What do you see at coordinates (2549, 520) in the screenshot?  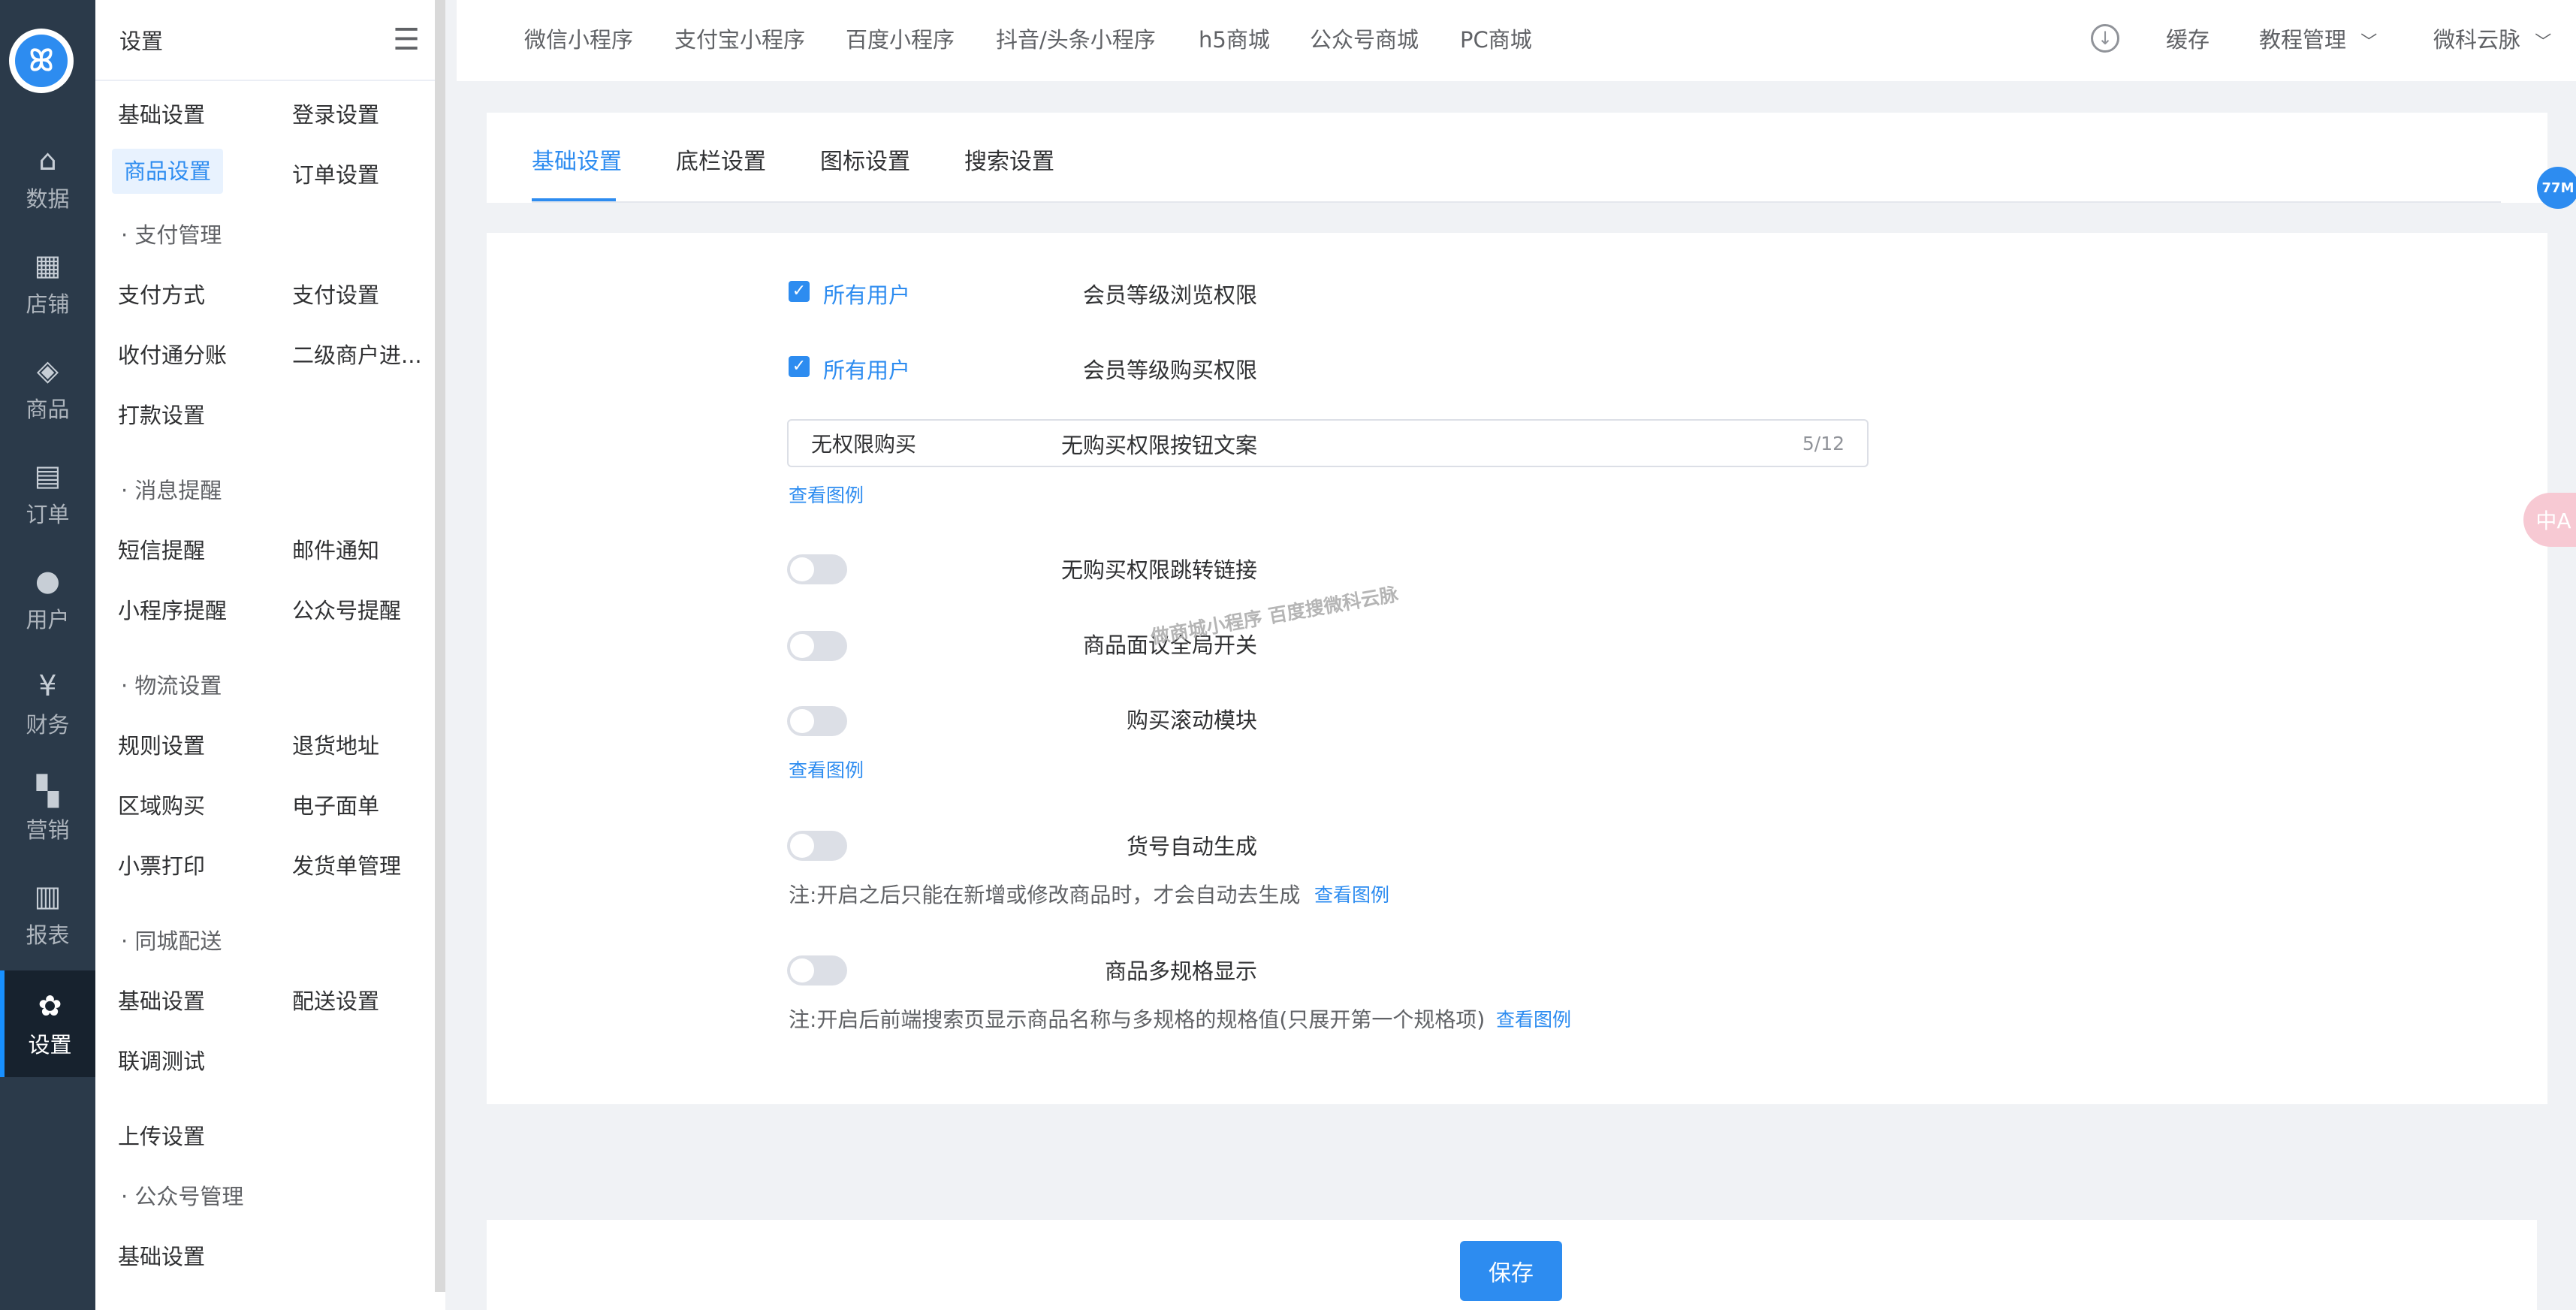 I see `translate-icon: 中A` at bounding box center [2549, 520].